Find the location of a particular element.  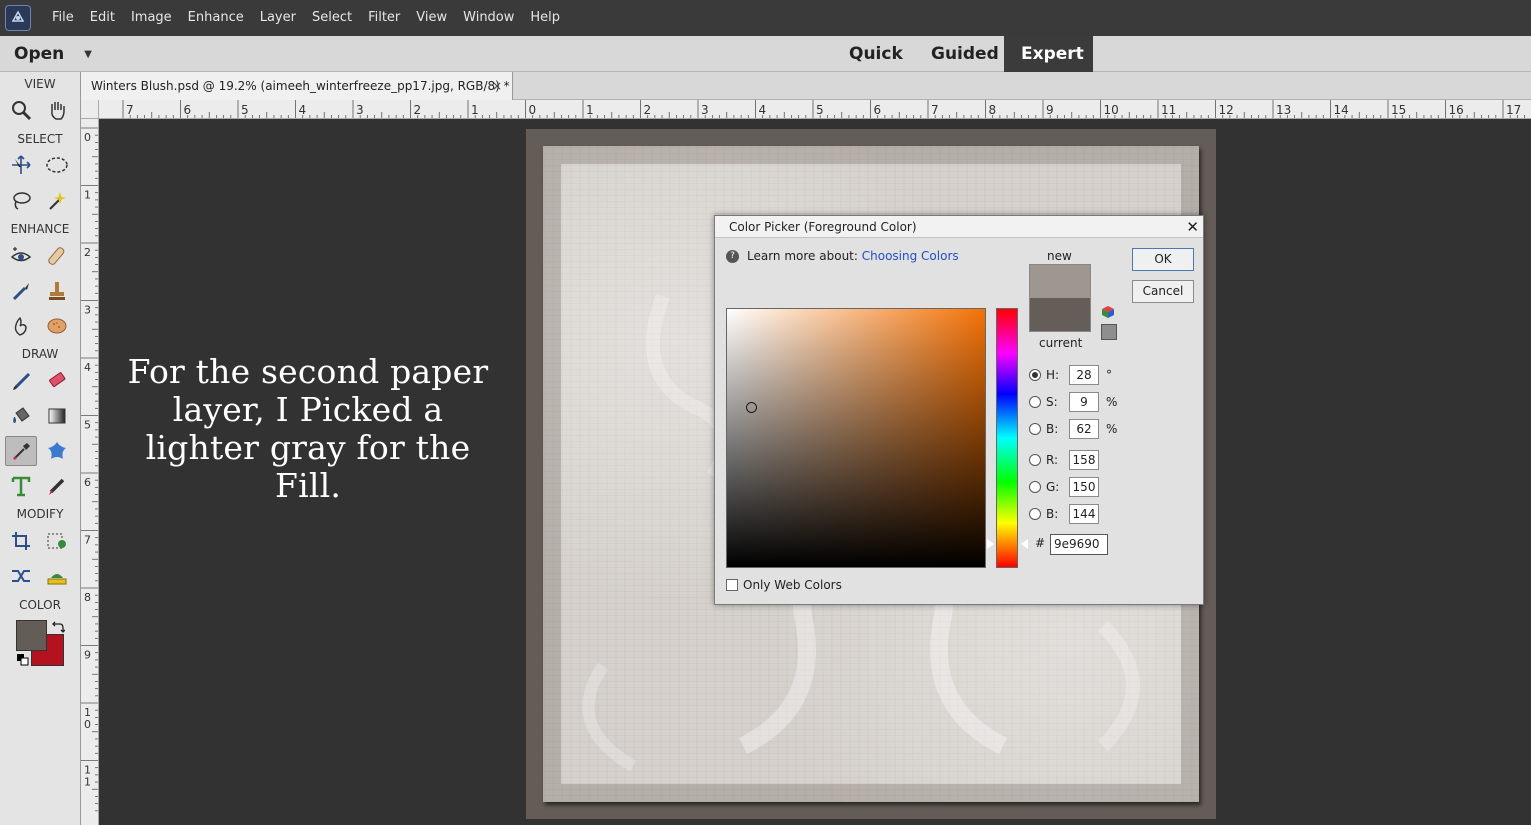

spot-healing-tool-icon is located at coordinates (57, 256).